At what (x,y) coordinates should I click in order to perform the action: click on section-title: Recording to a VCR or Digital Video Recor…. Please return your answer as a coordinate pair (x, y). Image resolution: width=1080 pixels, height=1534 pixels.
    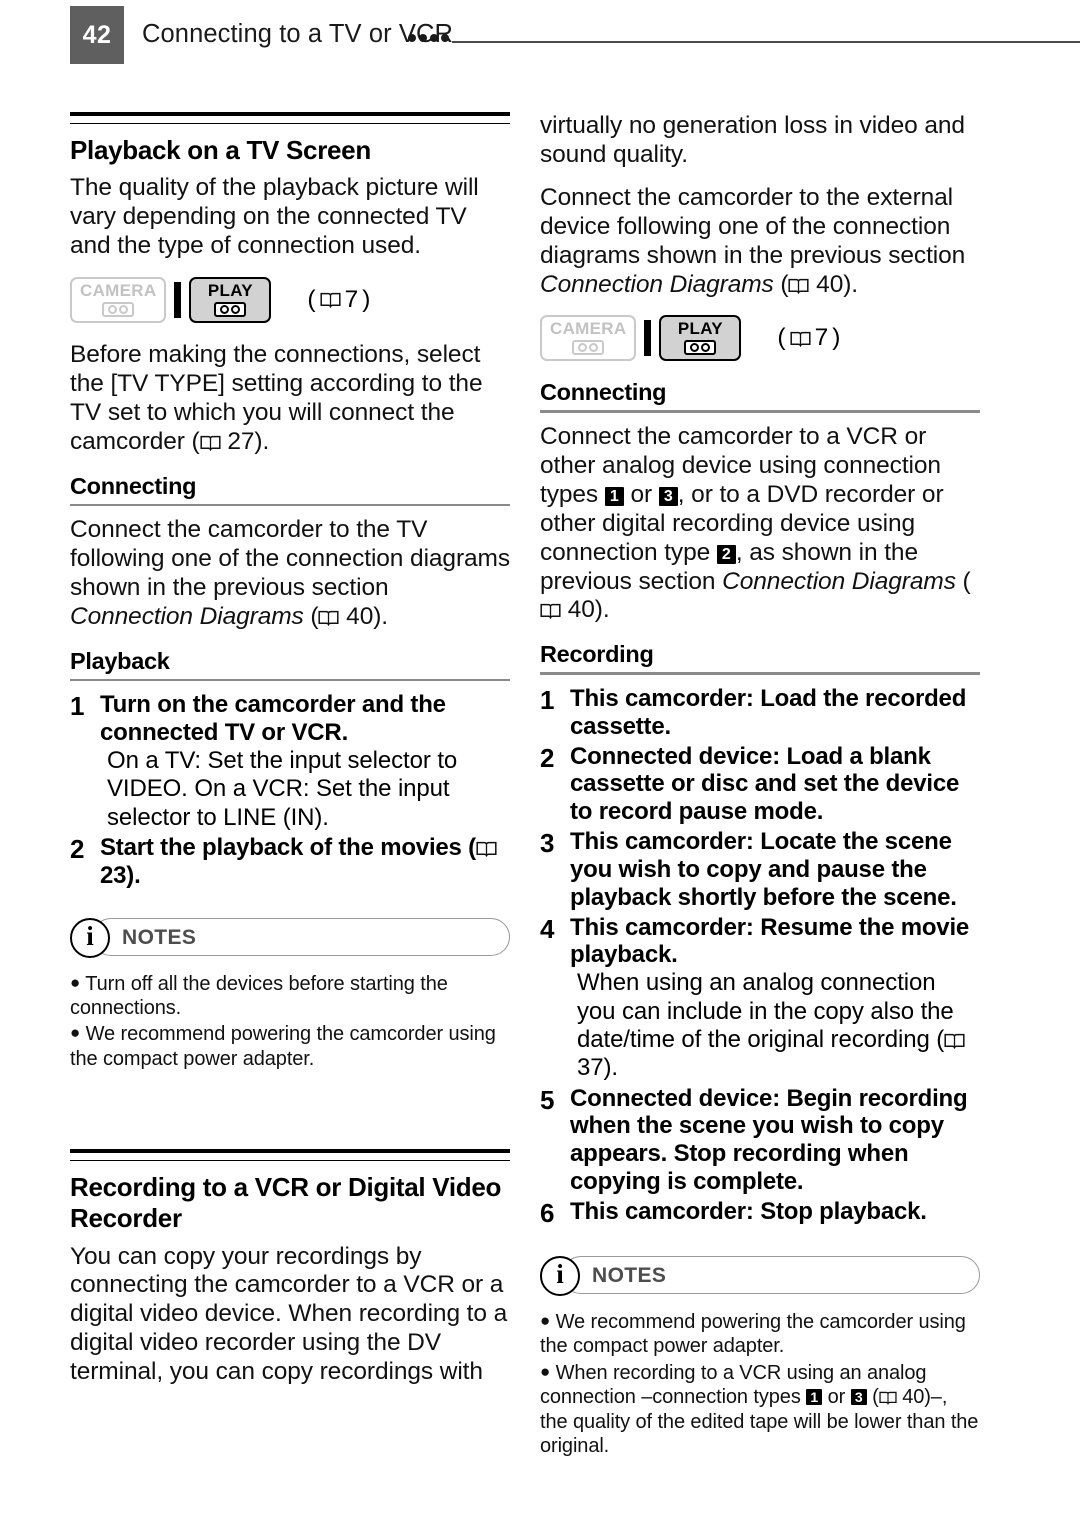
    Looking at the image, I should click on (290, 1203).